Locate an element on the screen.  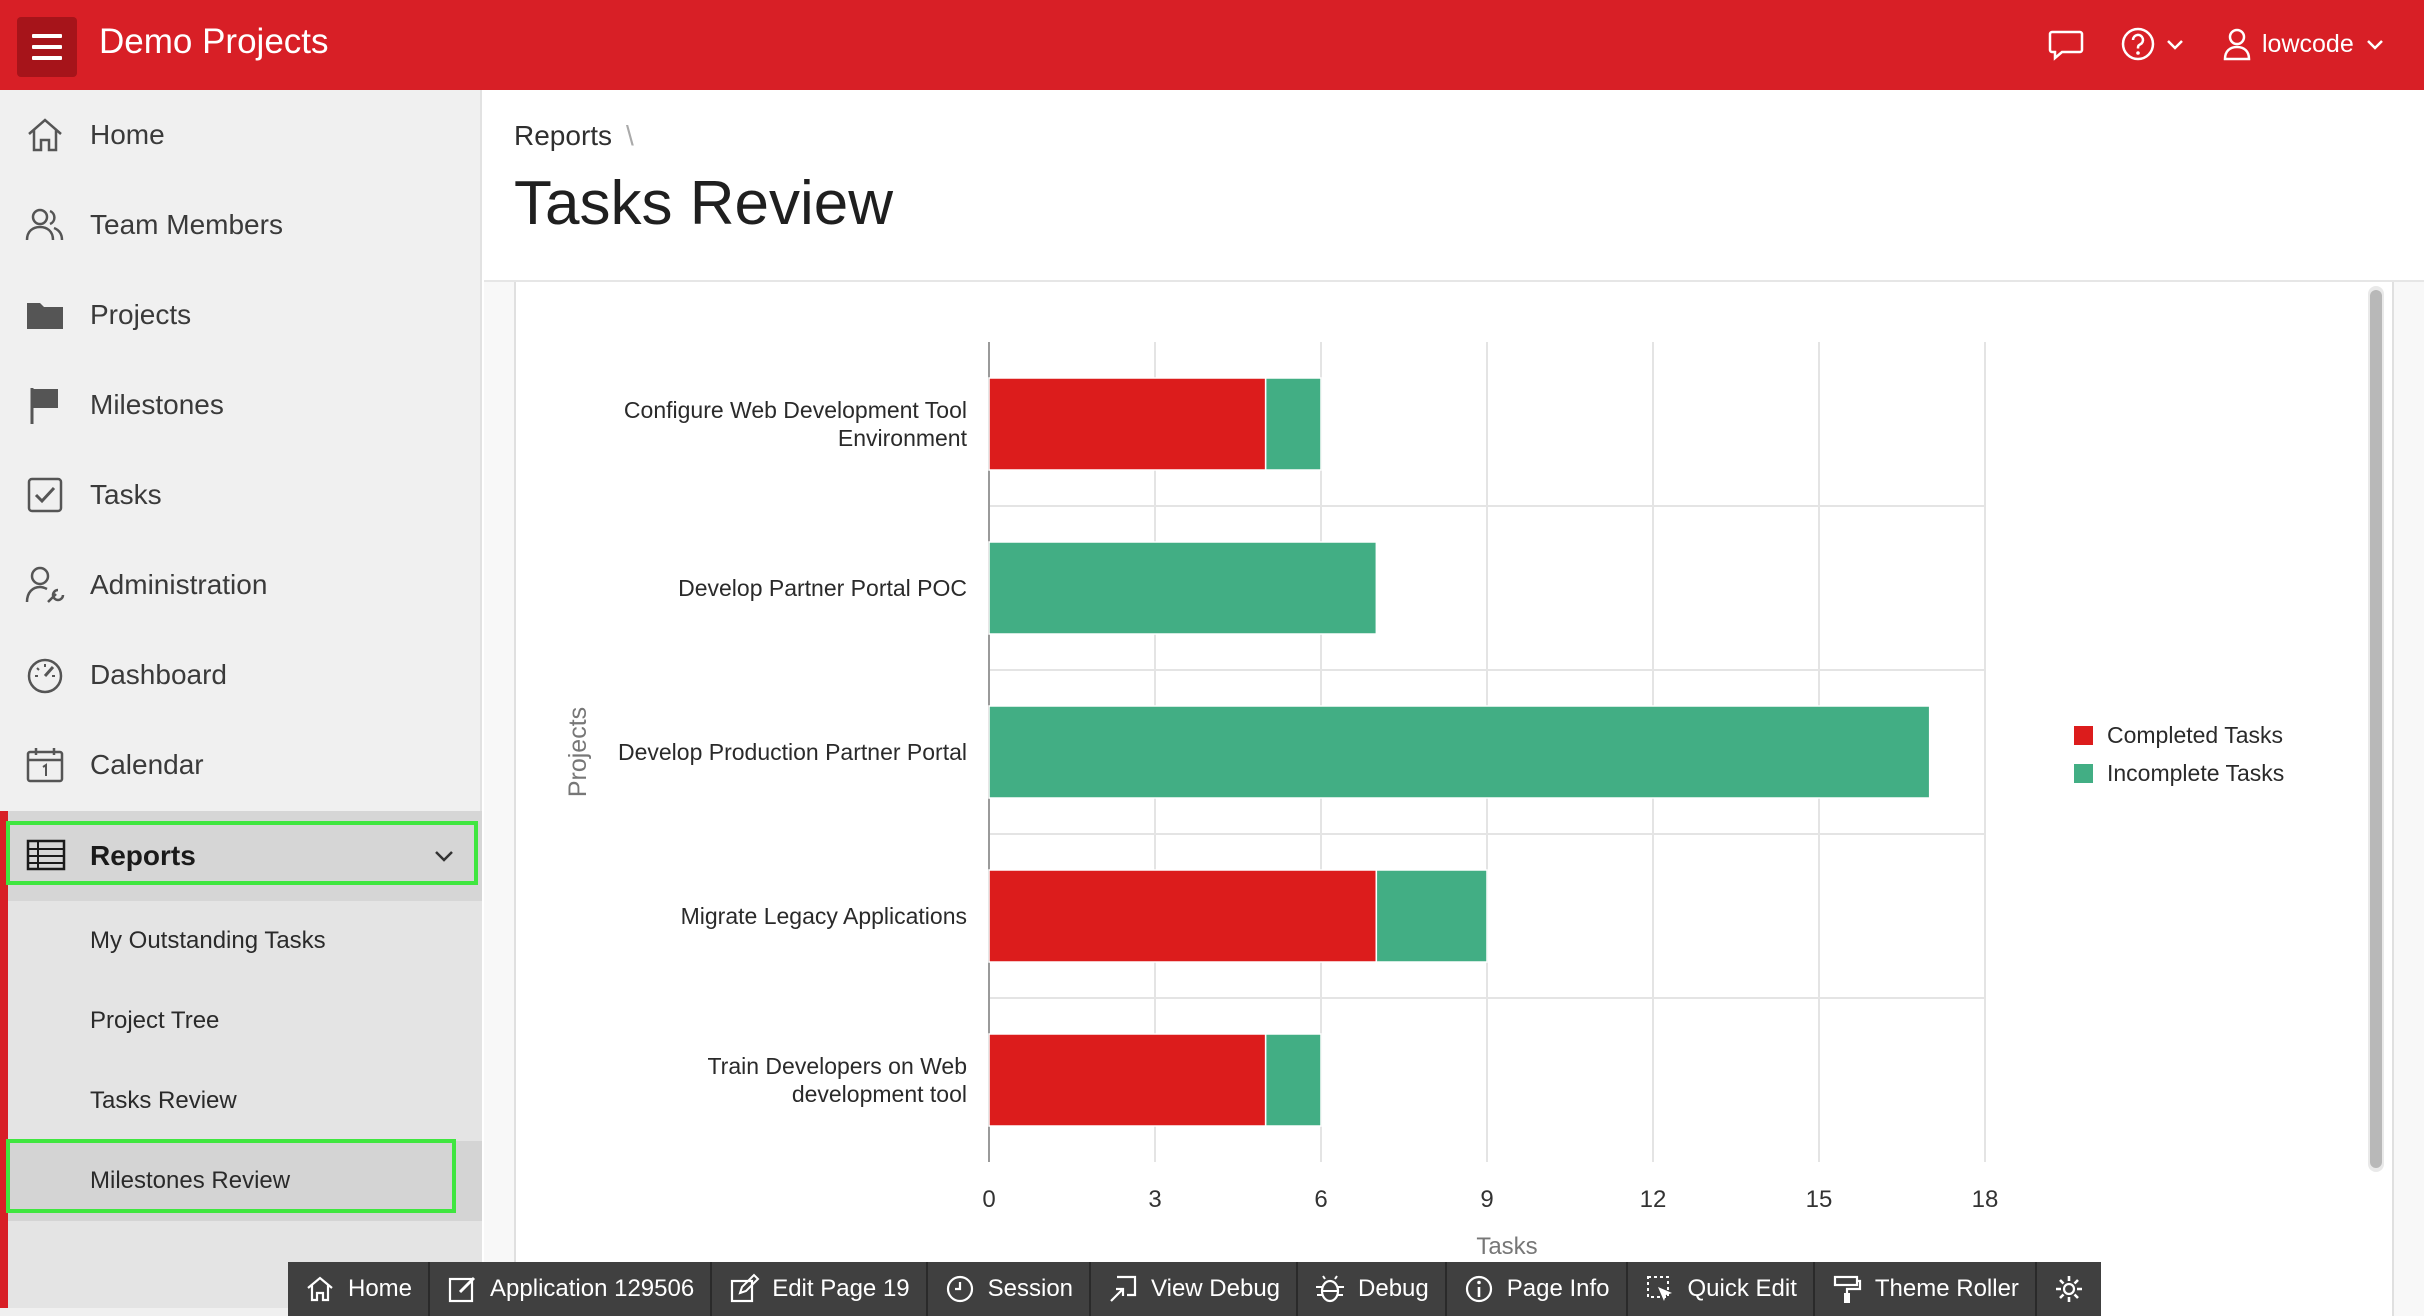
devbar-label: Page Info is located at coordinates (1558, 1288).